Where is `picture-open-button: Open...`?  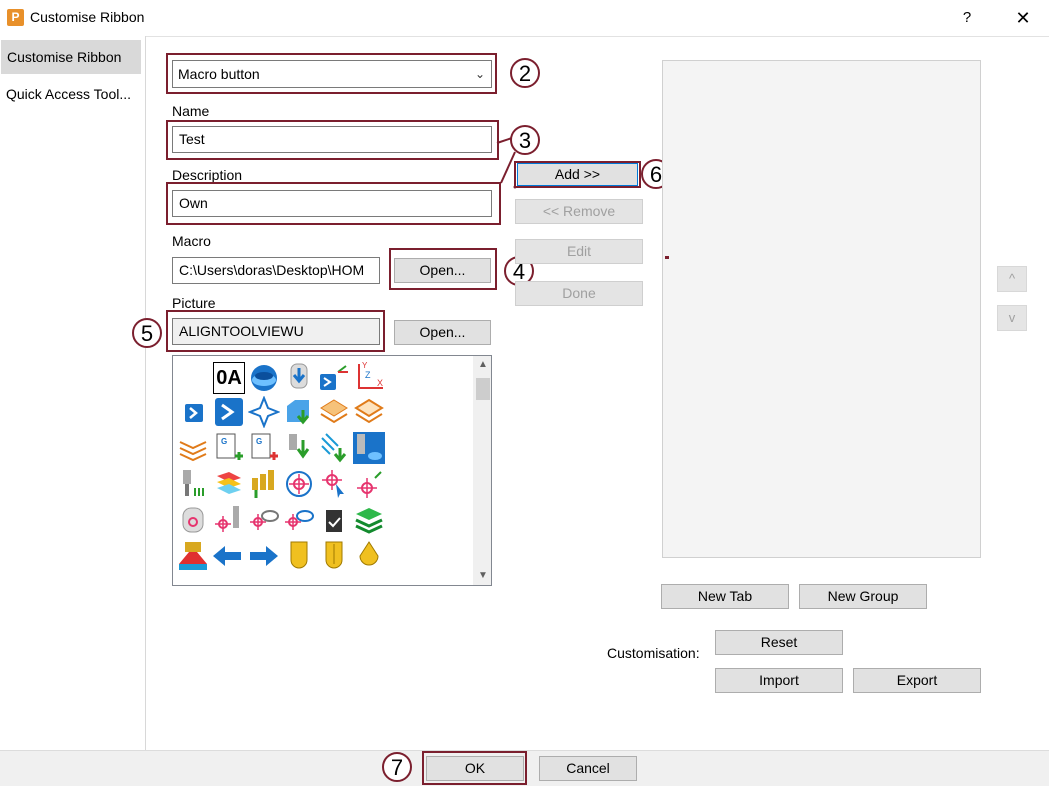
picture-open-button: Open... is located at coordinates (442, 332).